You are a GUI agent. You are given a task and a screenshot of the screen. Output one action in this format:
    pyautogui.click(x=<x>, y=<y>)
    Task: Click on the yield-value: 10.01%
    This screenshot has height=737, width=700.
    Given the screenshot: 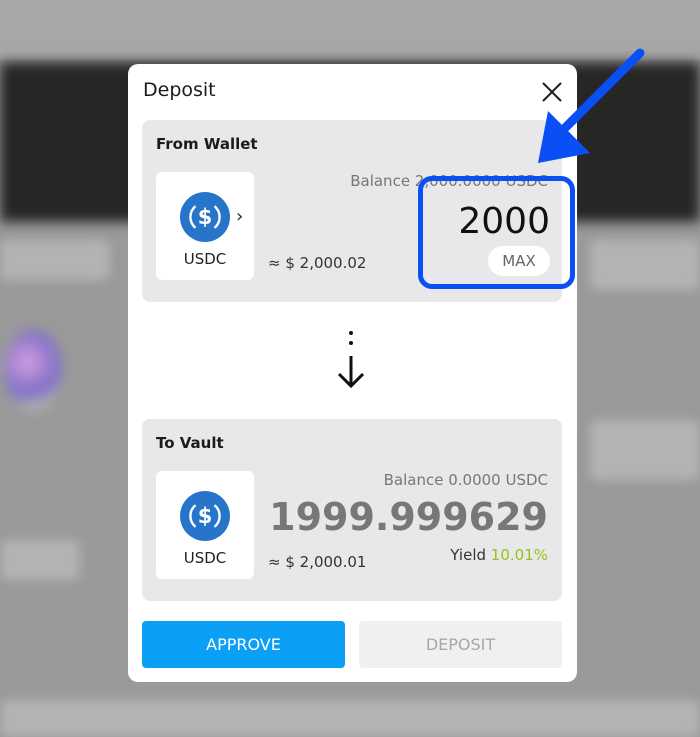 What is the action you would take?
    pyautogui.click(x=519, y=555)
    